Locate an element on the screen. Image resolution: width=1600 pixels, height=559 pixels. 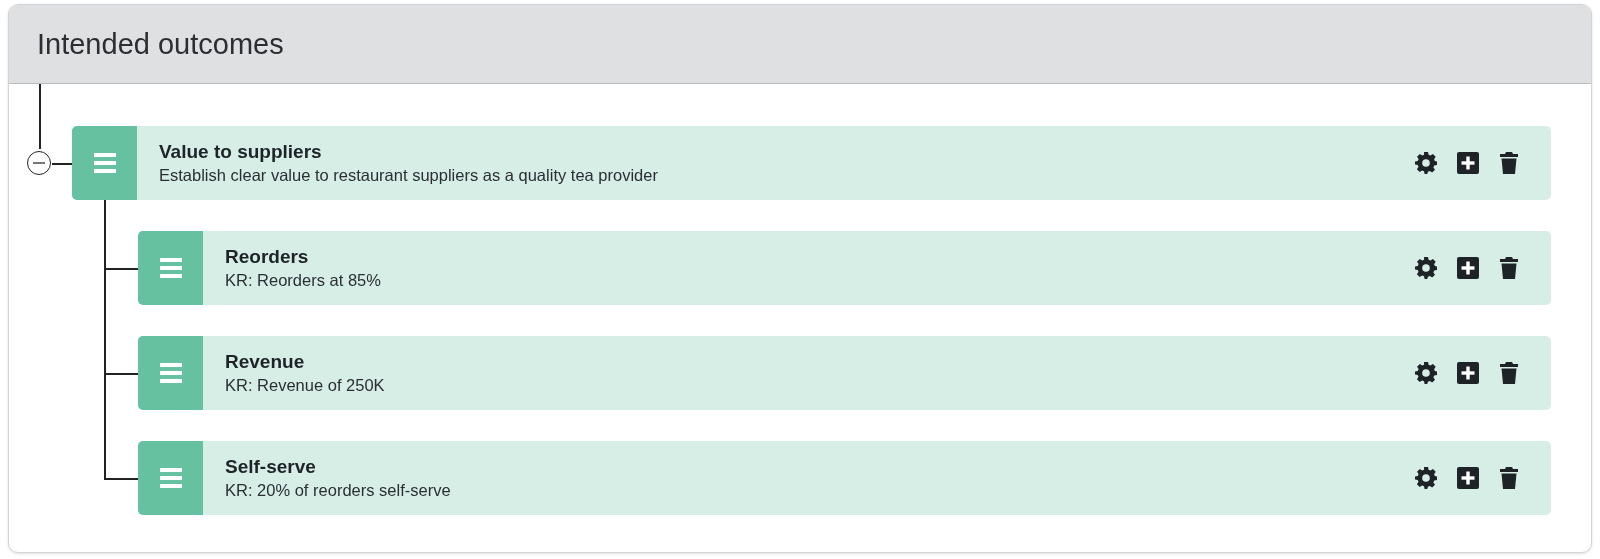
card-title: Revenue is located at coordinates (265, 362).